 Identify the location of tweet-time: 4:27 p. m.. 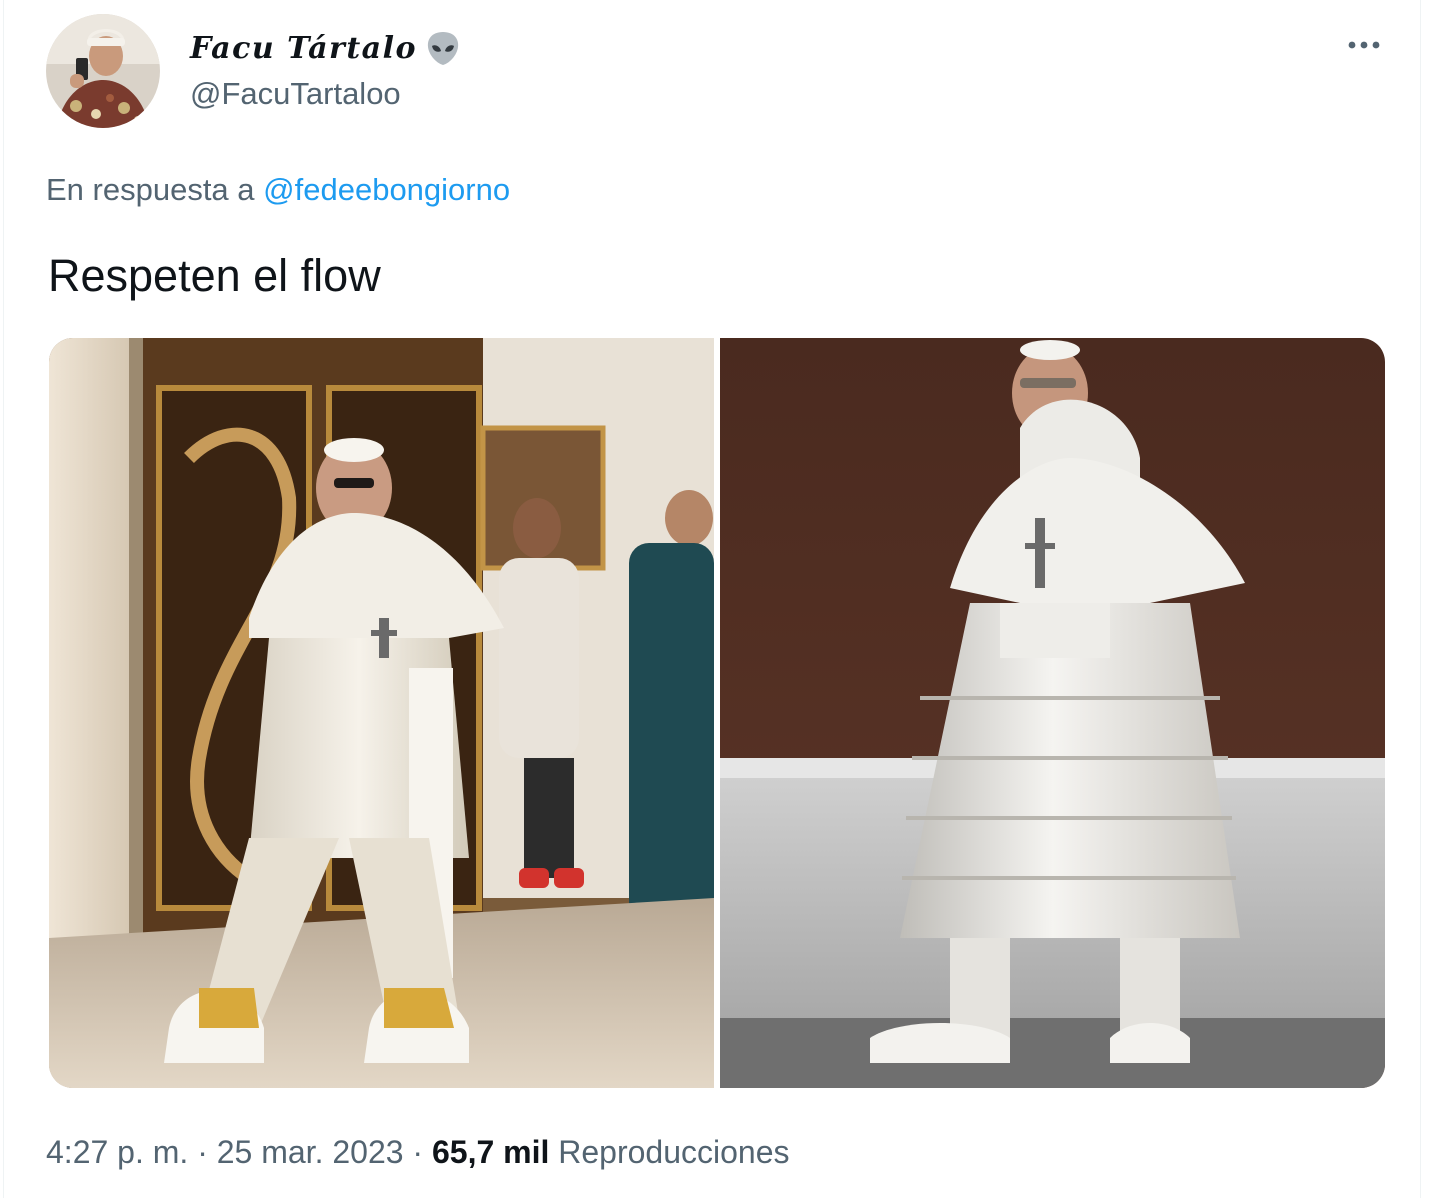
(117, 1152).